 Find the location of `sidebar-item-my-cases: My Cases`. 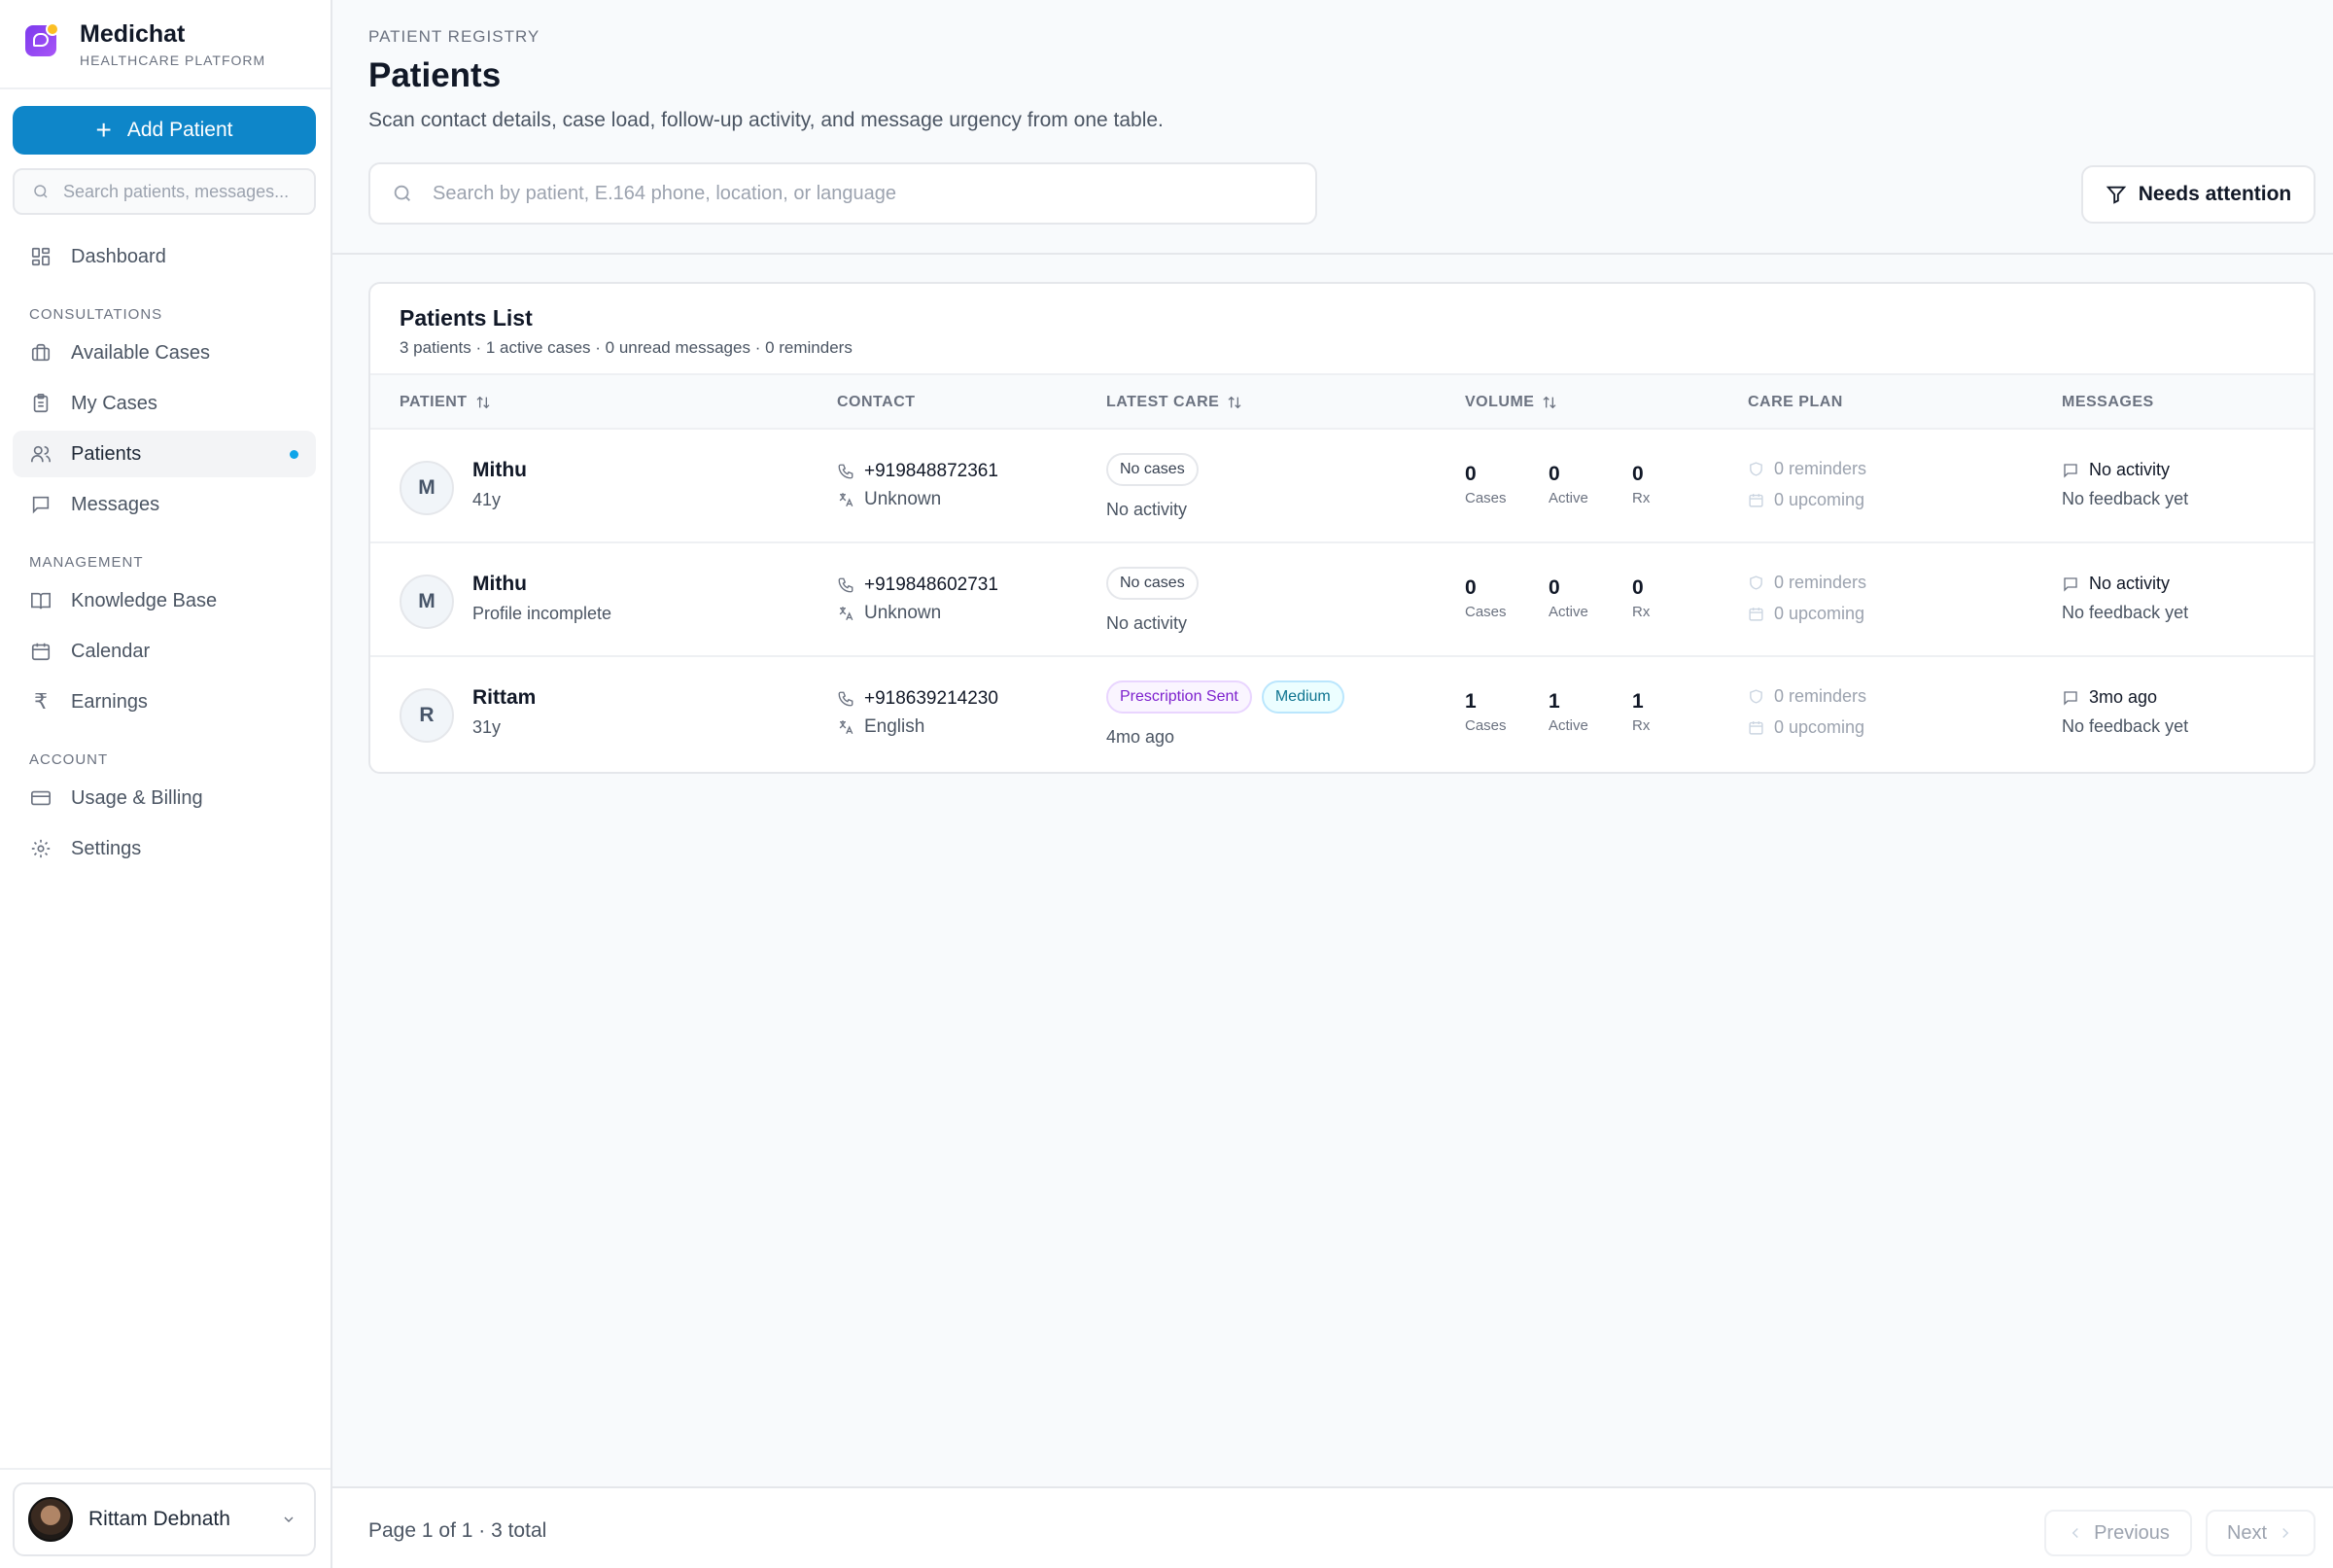

sidebar-item-my-cases: My Cases is located at coordinates (164, 403).